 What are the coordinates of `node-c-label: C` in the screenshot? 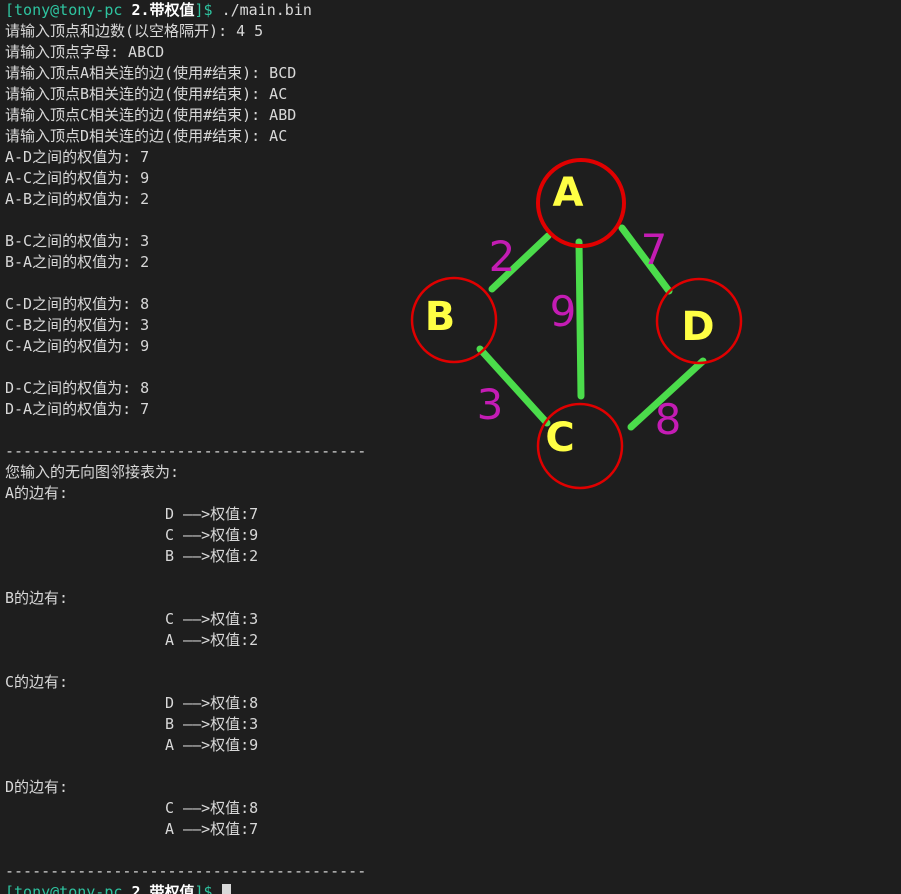 It's located at (559, 438).